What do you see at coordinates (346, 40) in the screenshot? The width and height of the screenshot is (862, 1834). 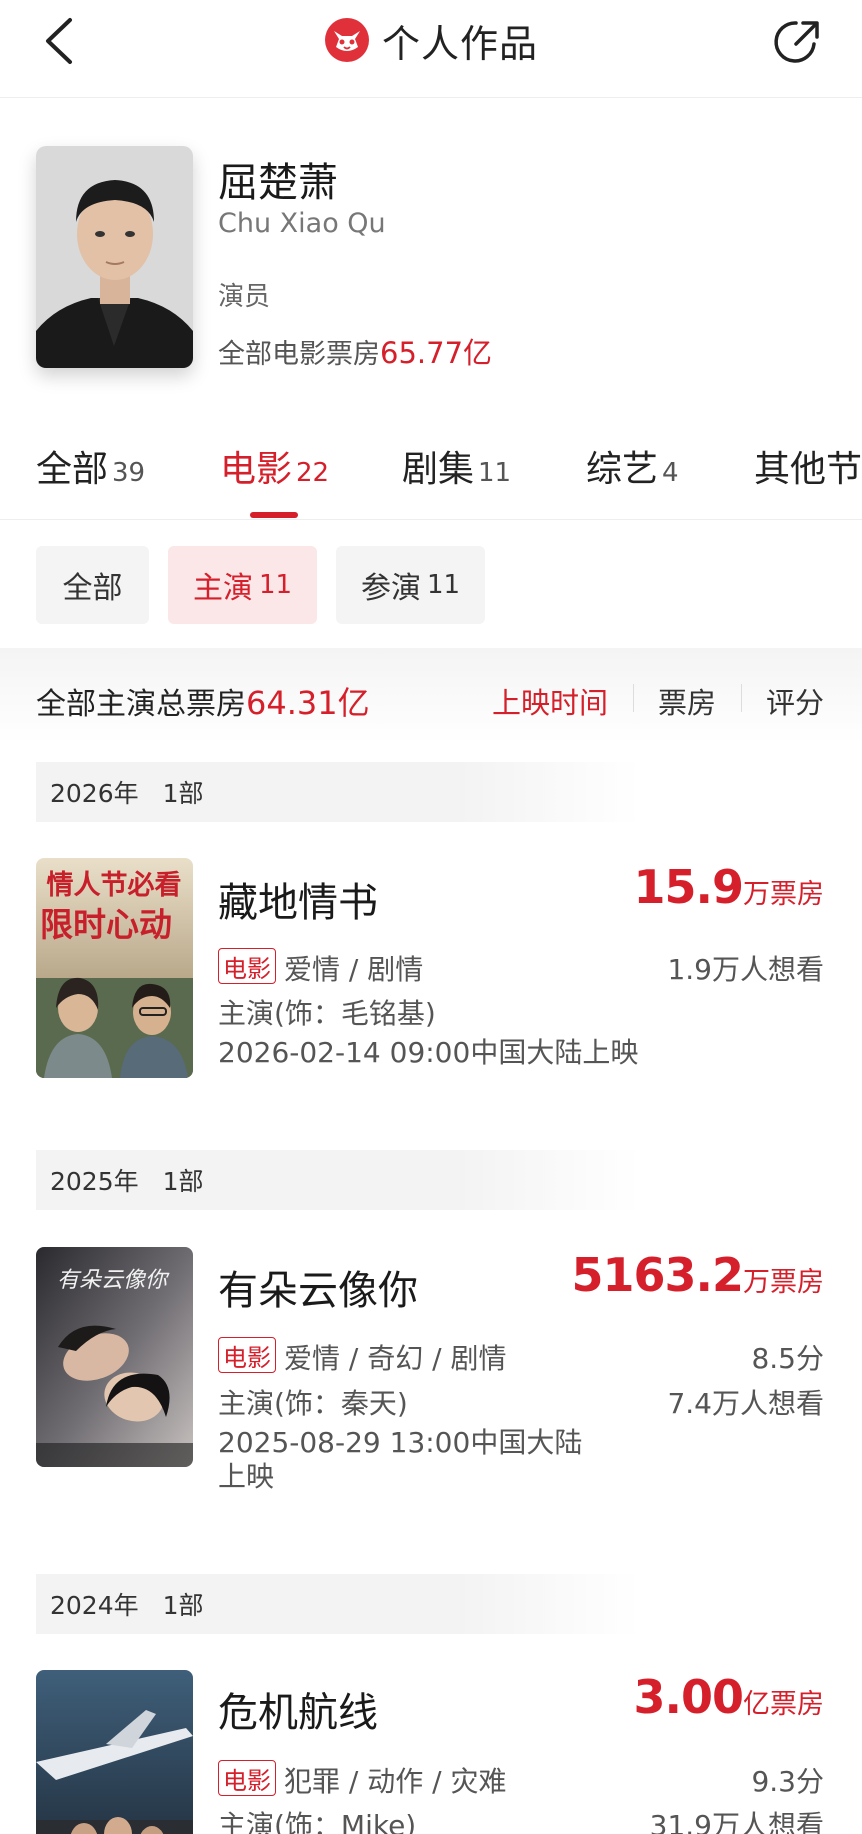 I see `cat-logo-icon` at bounding box center [346, 40].